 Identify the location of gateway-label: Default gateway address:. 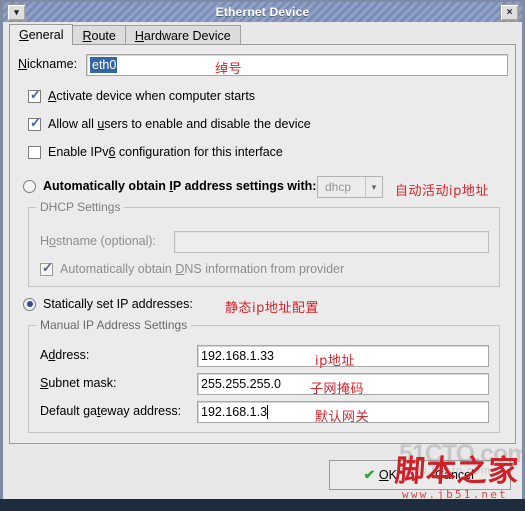
(111, 411).